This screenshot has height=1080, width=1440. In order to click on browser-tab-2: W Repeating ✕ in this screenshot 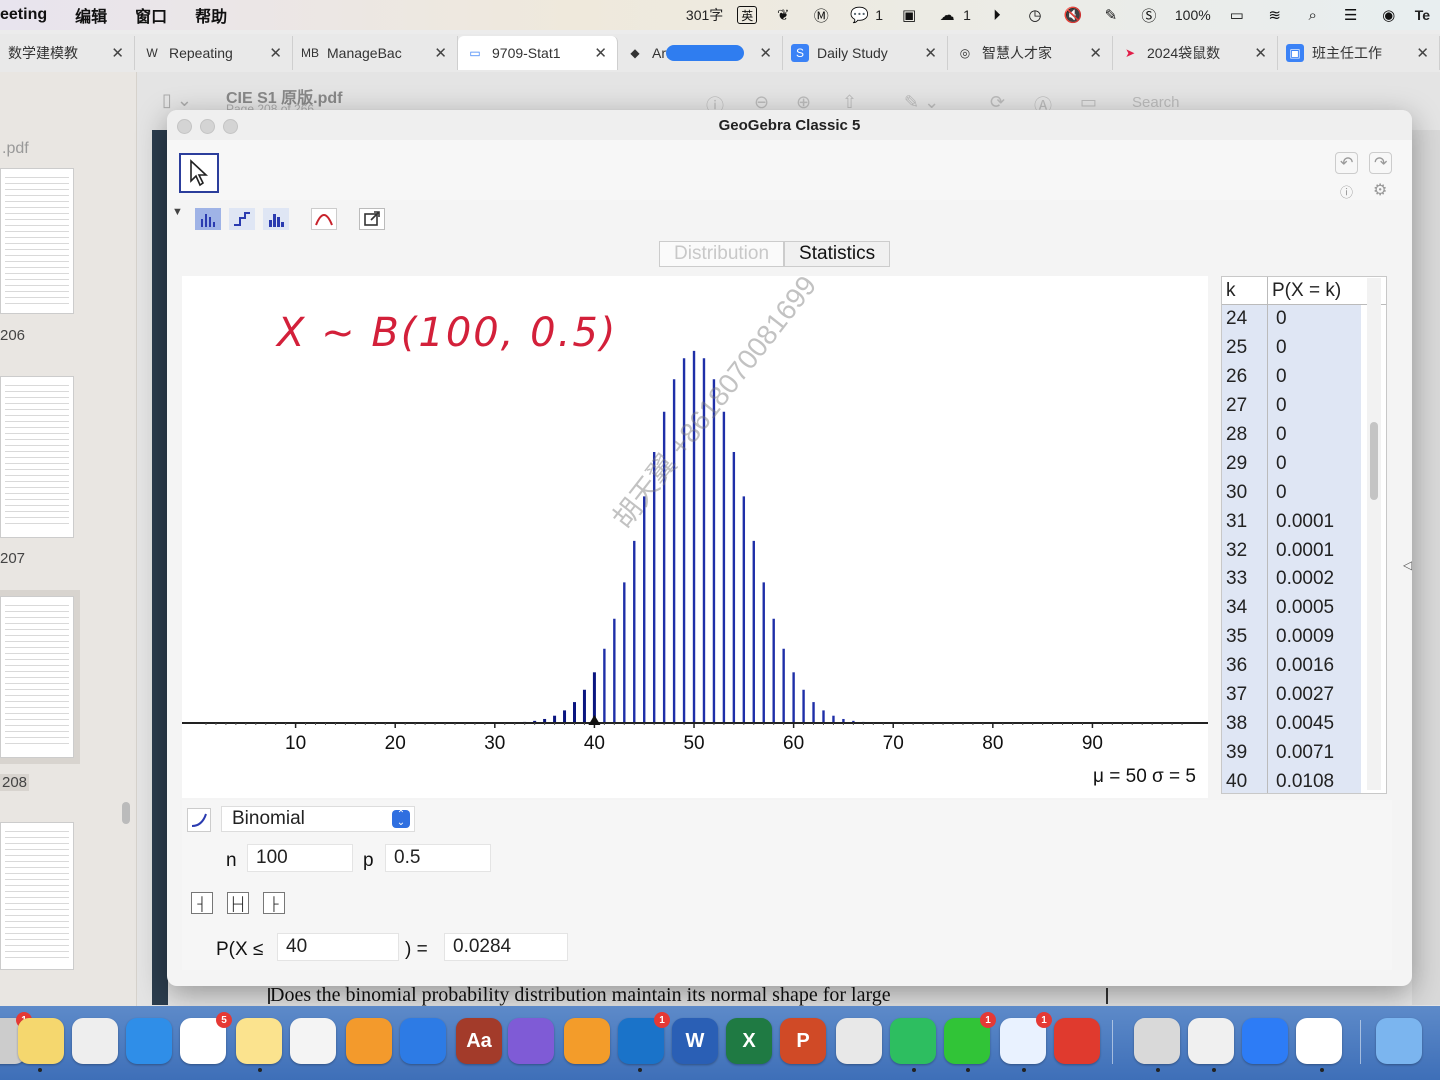, I will do `click(214, 53)`.